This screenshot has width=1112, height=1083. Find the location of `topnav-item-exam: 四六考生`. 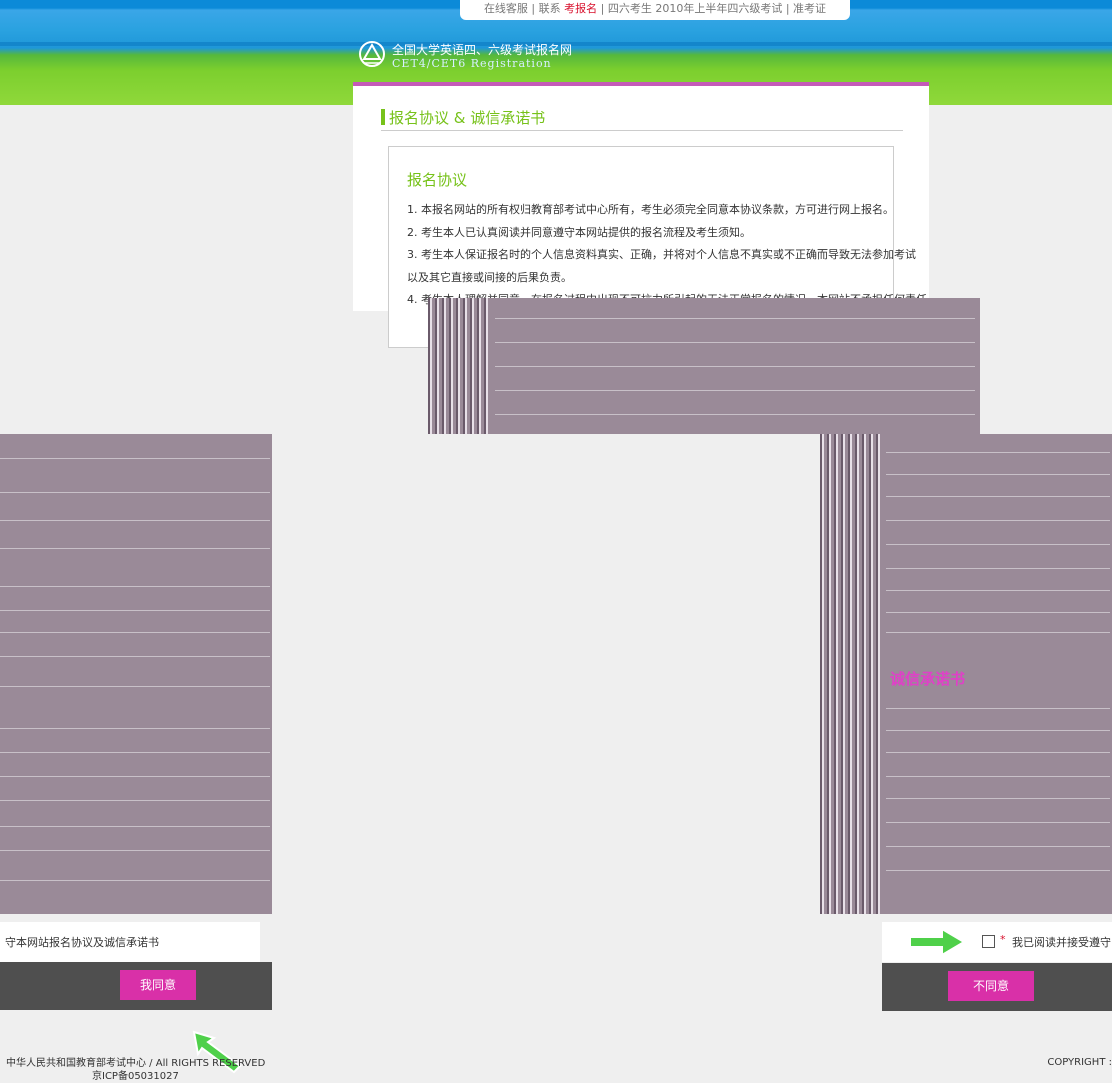

topnav-item-exam: 四六考生 is located at coordinates (630, 8).